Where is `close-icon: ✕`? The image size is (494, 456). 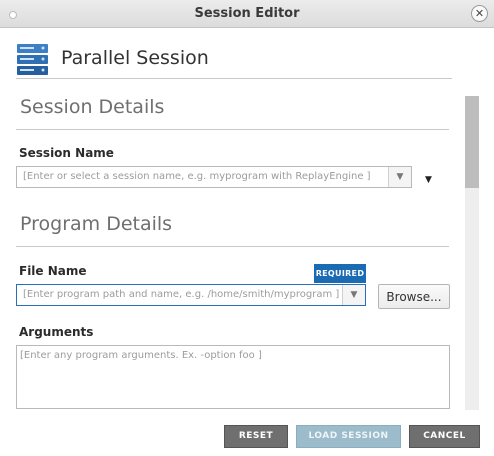 close-icon: ✕ is located at coordinates (479, 13).